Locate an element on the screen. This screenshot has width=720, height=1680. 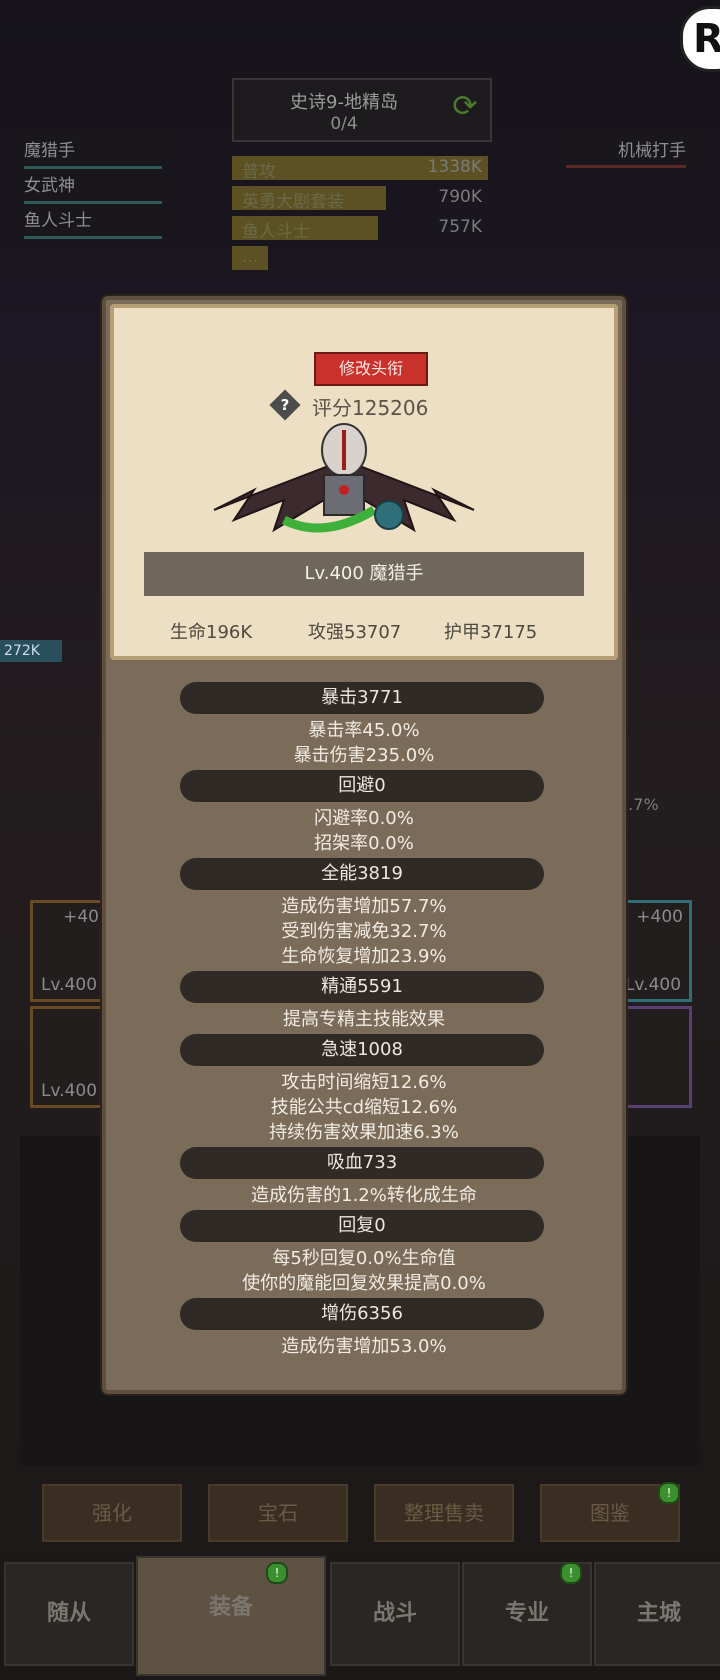
damage-source: 鱼人斗士 is located at coordinates (276, 232).